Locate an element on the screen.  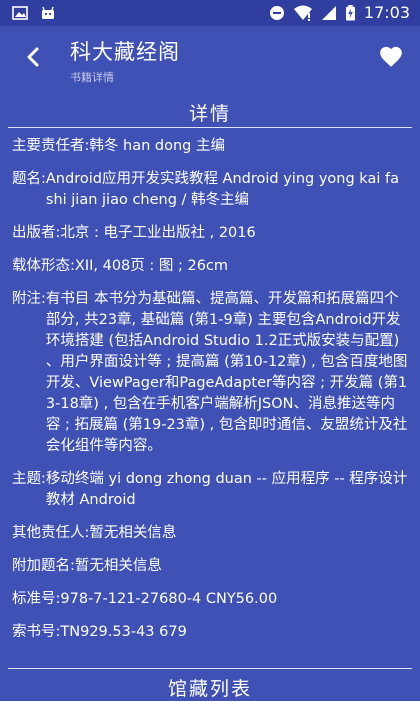
detail-row-author: 主要责任者: 韩冬 han dong 主编 is located at coordinates (210, 146).